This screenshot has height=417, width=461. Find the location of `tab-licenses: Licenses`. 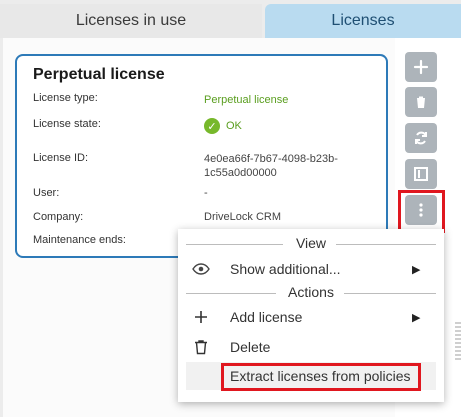

tab-licenses: Licenses is located at coordinates (363, 21).